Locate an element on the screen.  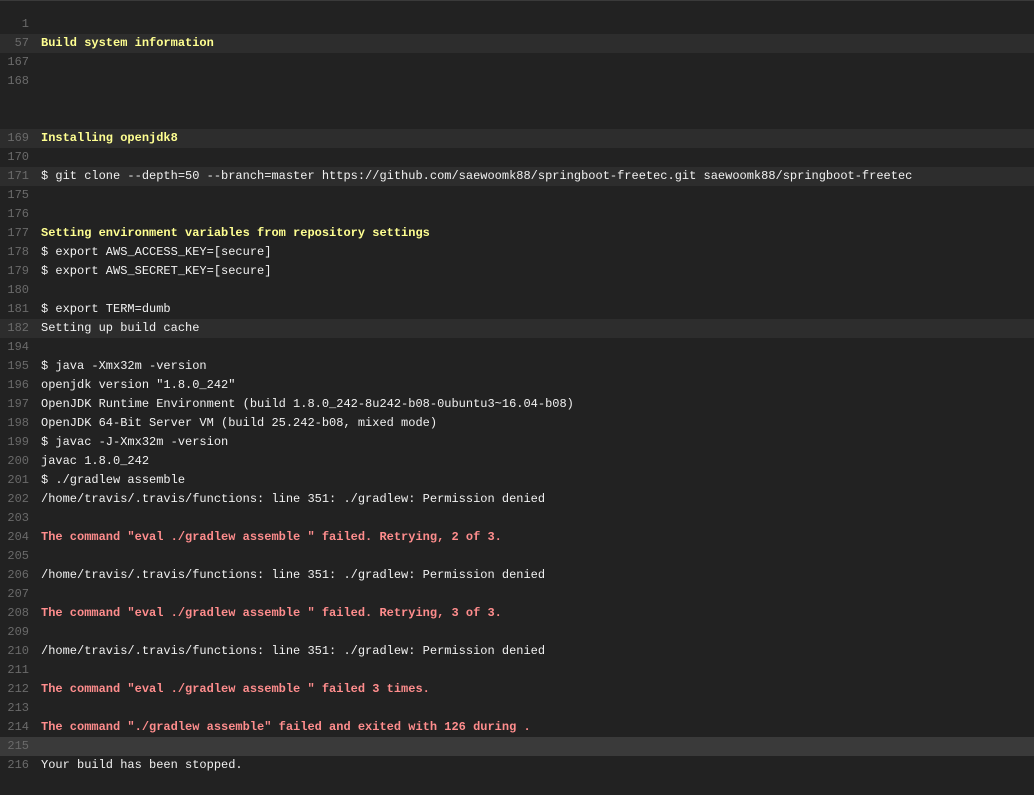
log-line: 176 is located at coordinates (517, 214).